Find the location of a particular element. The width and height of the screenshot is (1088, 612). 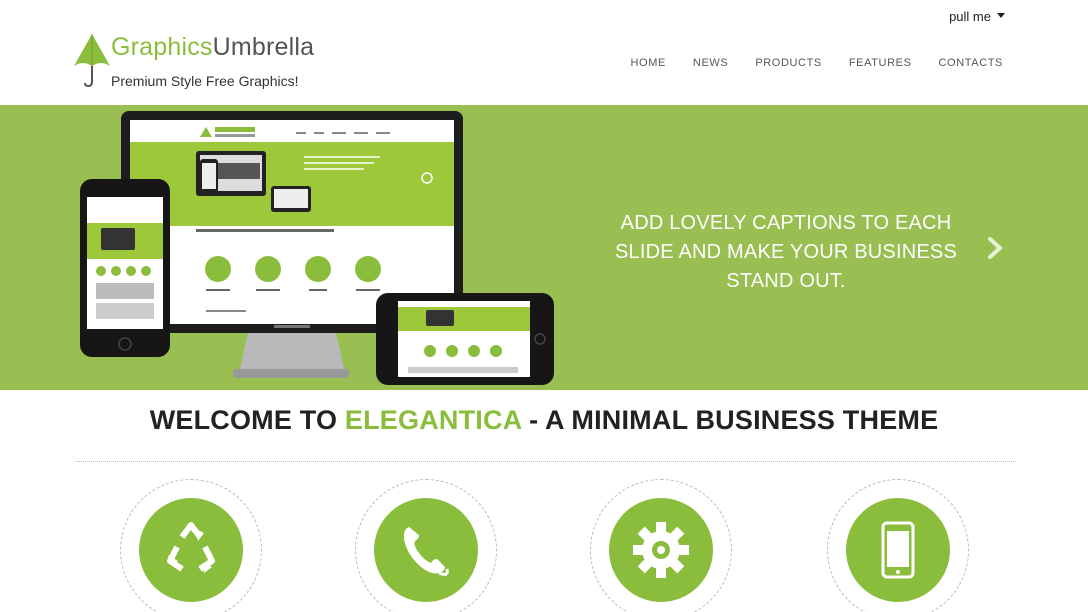

logo-word-umbrella: Umbrella is located at coordinates (263, 47).